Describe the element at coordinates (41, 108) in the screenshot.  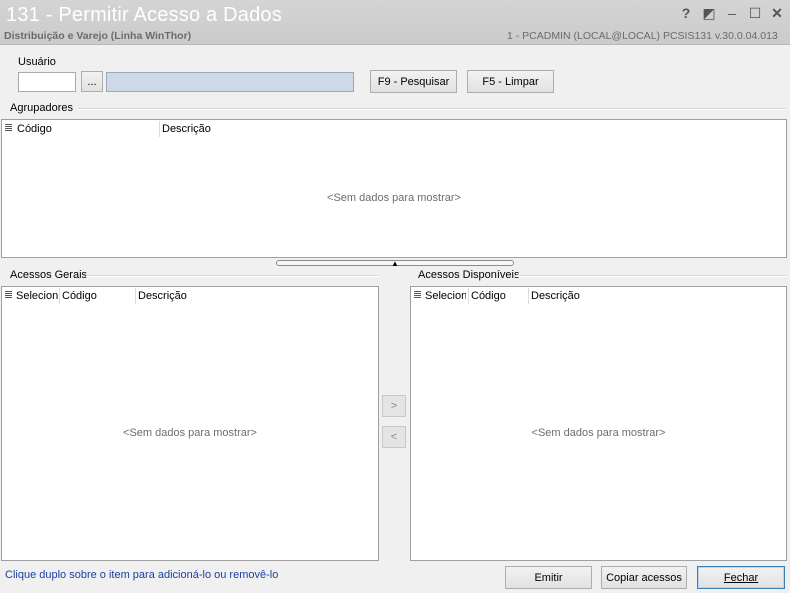
I see `agrupadores-label: Agrupadores` at that location.